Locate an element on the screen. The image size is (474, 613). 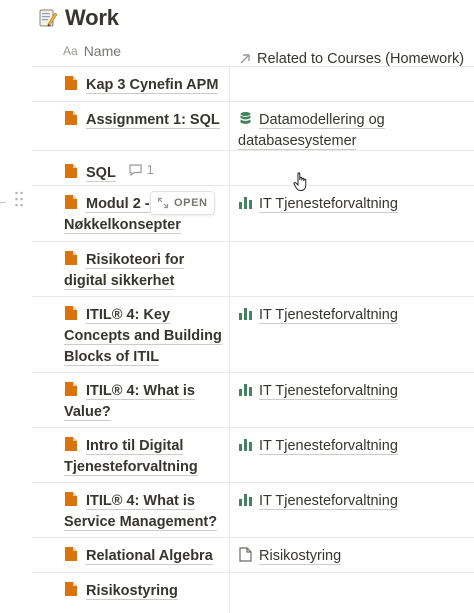
page-link: Risikostyring is located at coordinates (145, 591).